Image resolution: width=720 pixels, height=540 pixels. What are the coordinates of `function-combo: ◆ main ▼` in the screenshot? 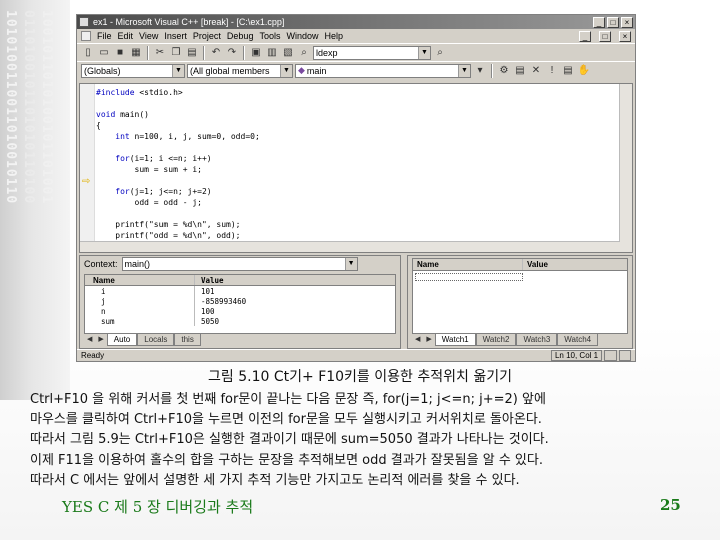 It's located at (383, 70).